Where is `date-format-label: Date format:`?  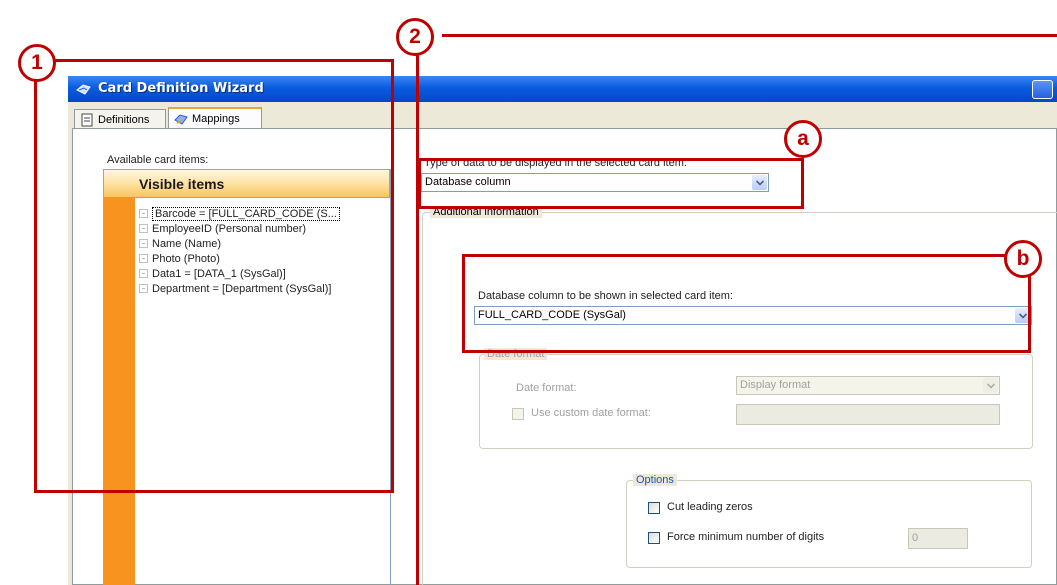 date-format-label: Date format: is located at coordinates (546, 388).